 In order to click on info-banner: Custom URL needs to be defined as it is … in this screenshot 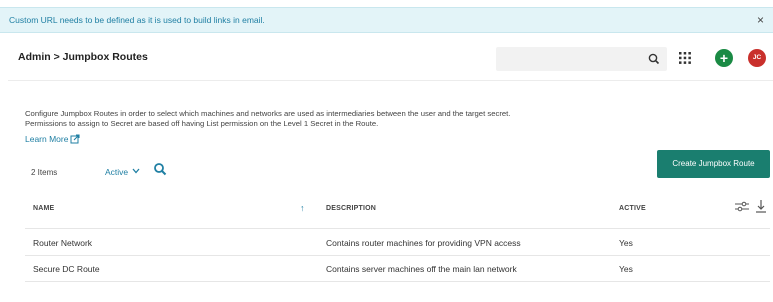, I will do `click(386, 20)`.